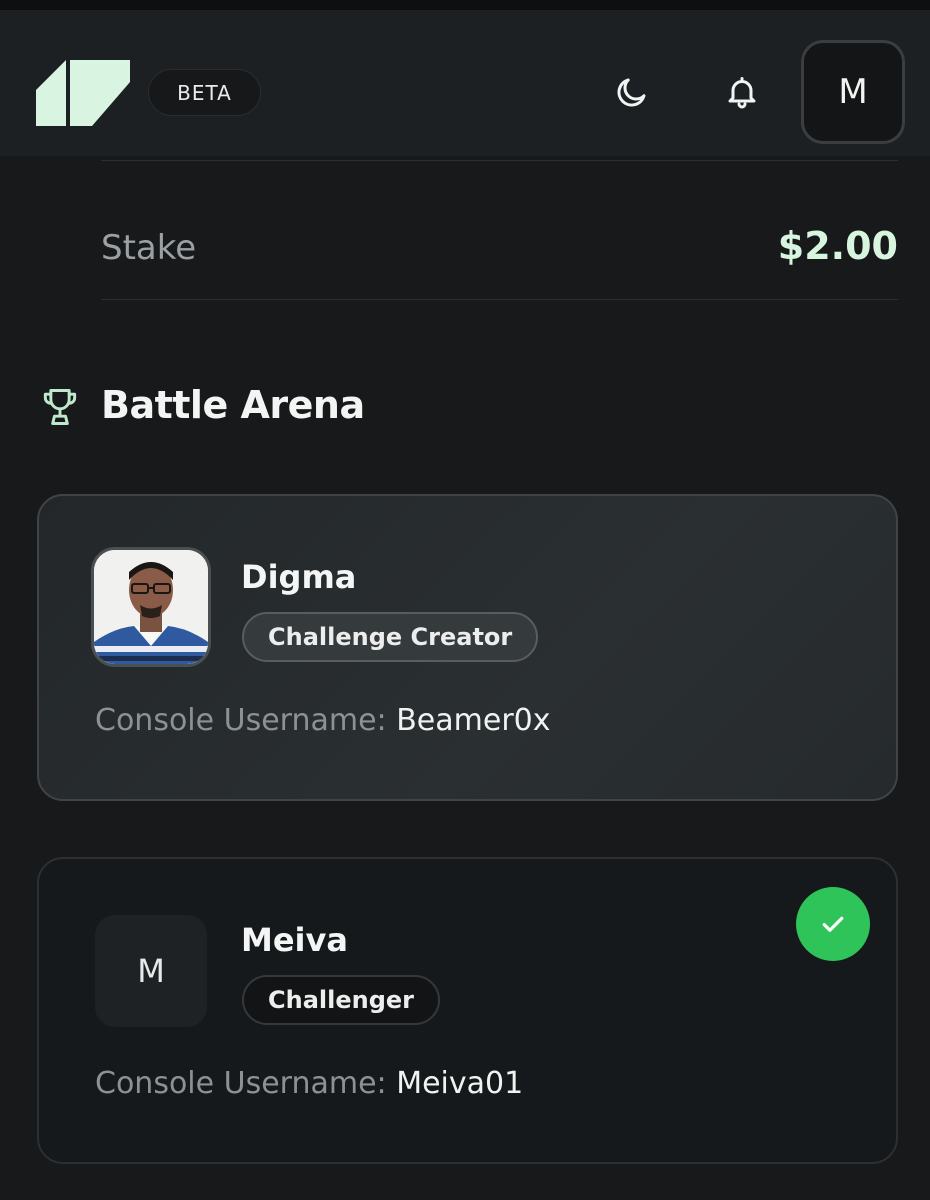 Image resolution: width=930 pixels, height=1200 pixels. What do you see at coordinates (83, 93) in the screenshot?
I see `logo-icon` at bounding box center [83, 93].